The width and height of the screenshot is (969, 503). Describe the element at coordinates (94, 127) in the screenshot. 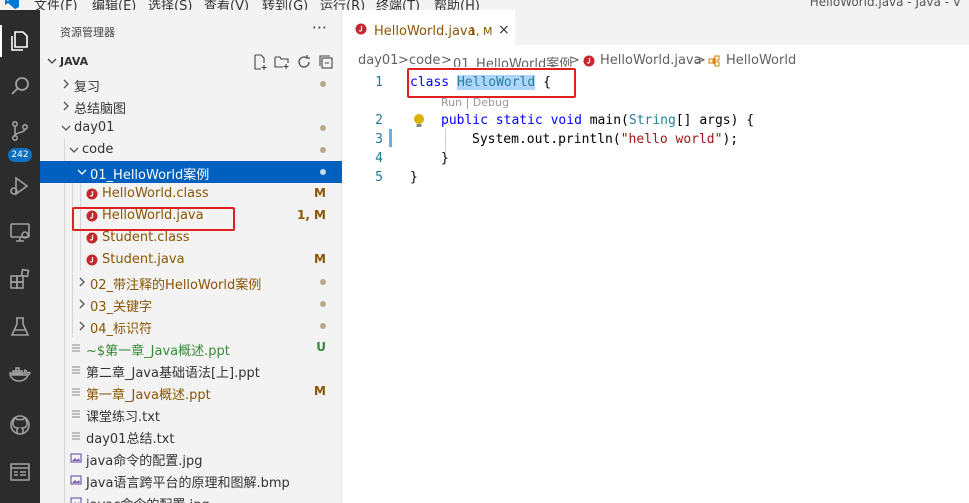

I see `tree-item-label: day01` at that location.